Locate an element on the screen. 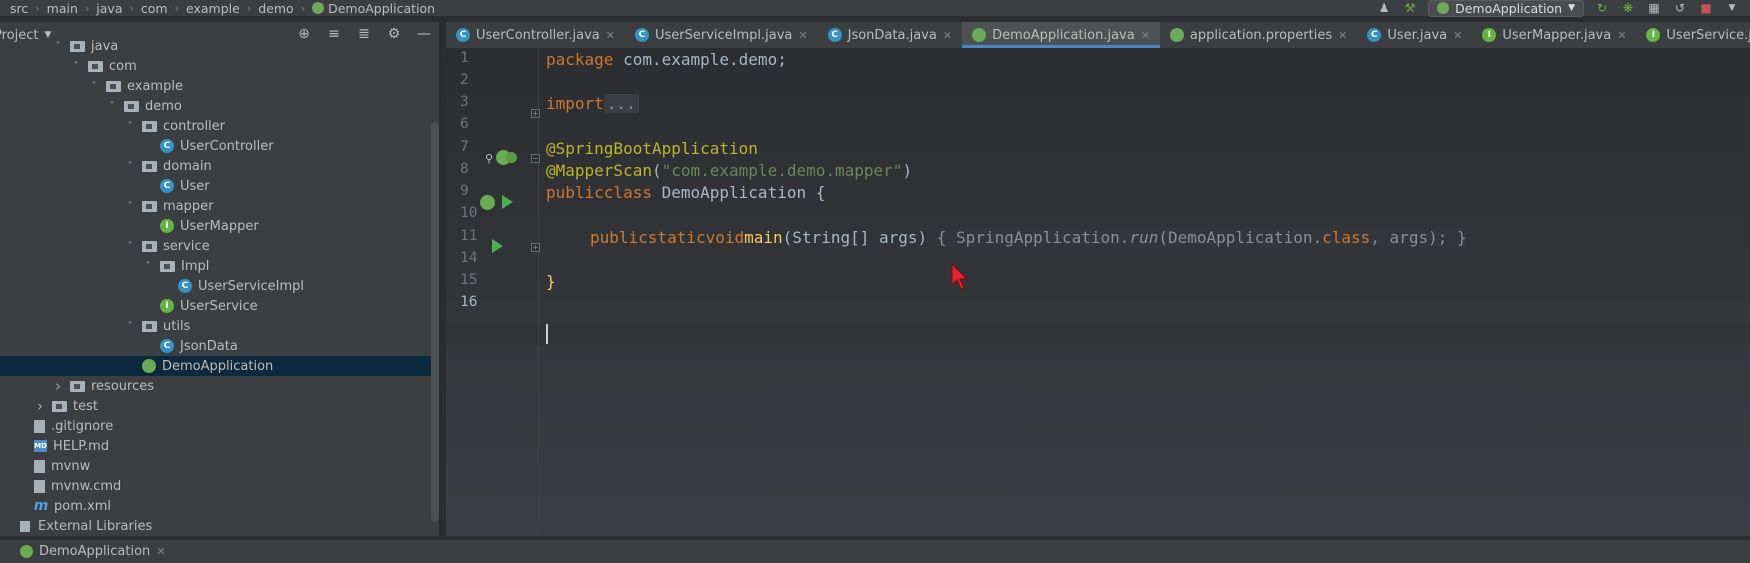  build-hammer-icon: ⚒ is located at coordinates (1410, 8).